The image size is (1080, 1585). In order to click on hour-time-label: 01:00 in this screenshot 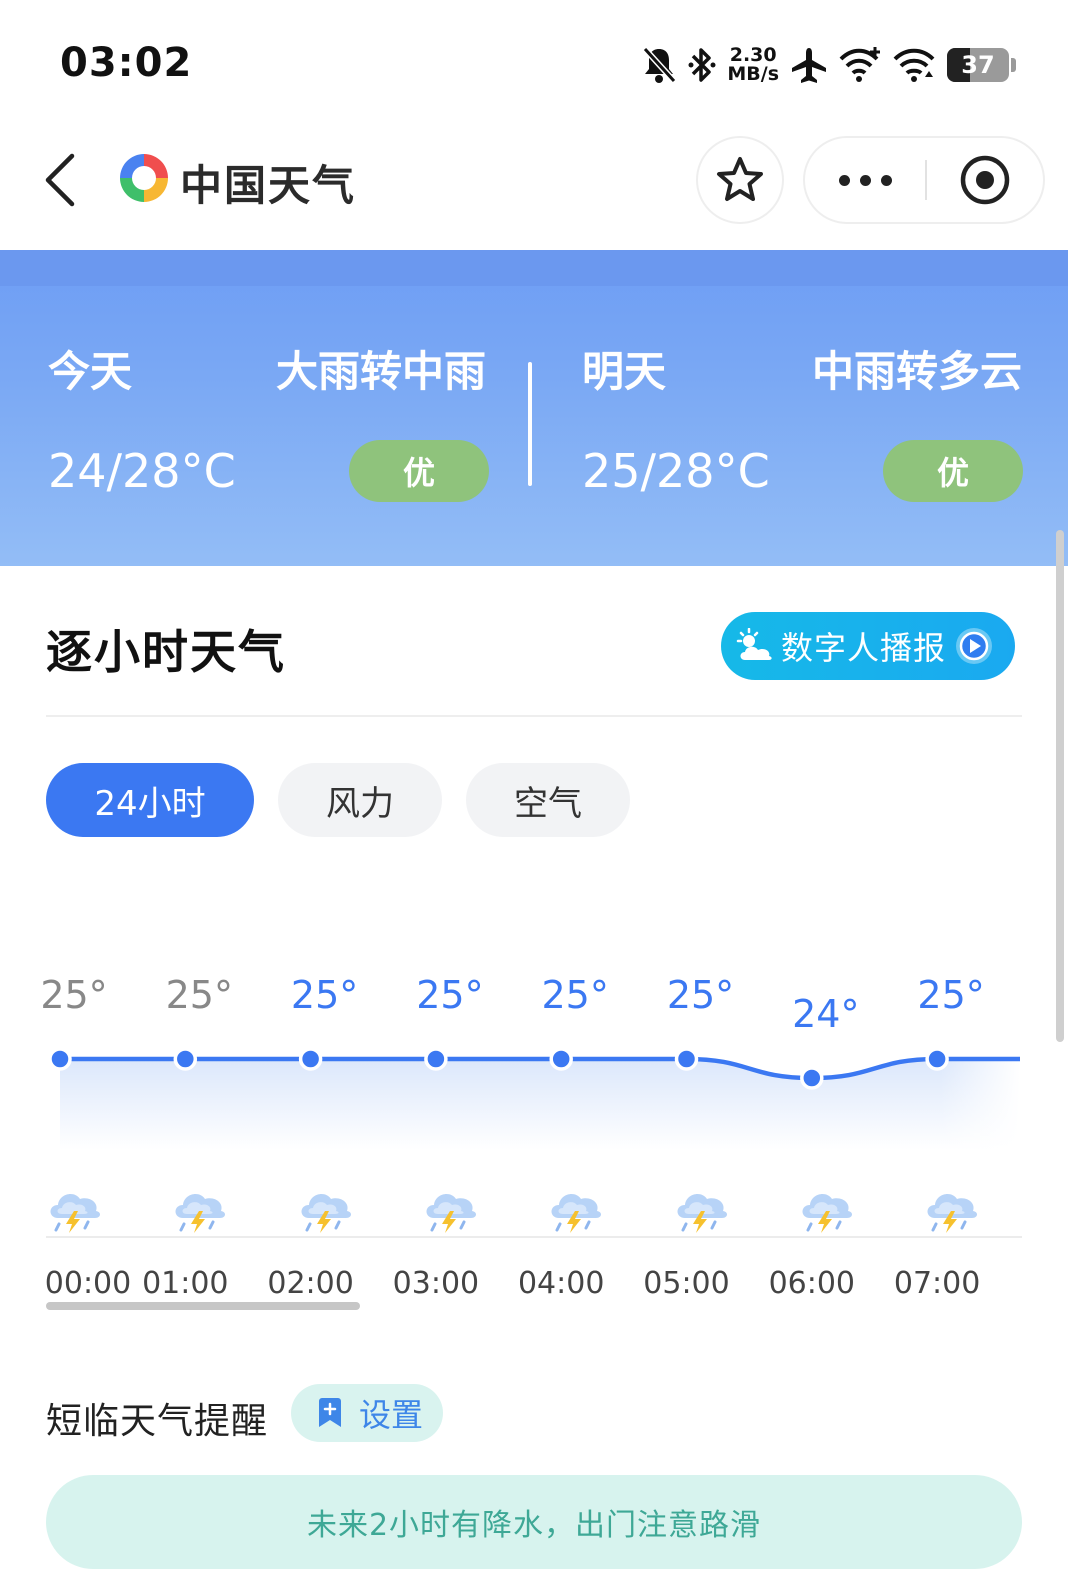, I will do `click(185, 1283)`.